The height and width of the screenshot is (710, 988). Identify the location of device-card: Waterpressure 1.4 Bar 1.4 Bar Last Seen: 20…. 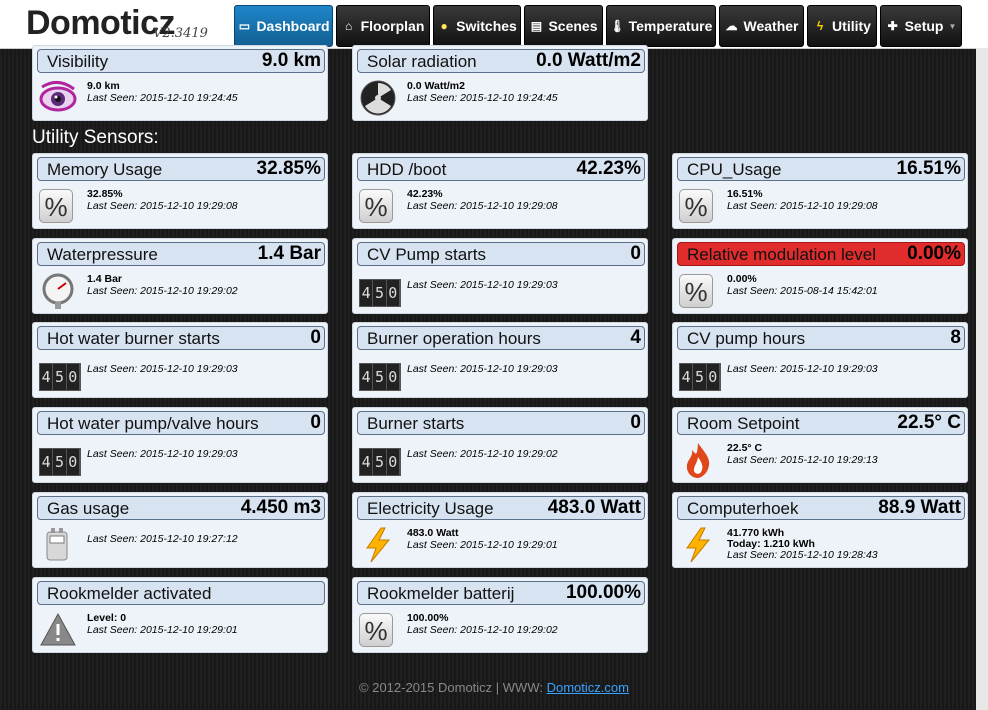
(180, 276).